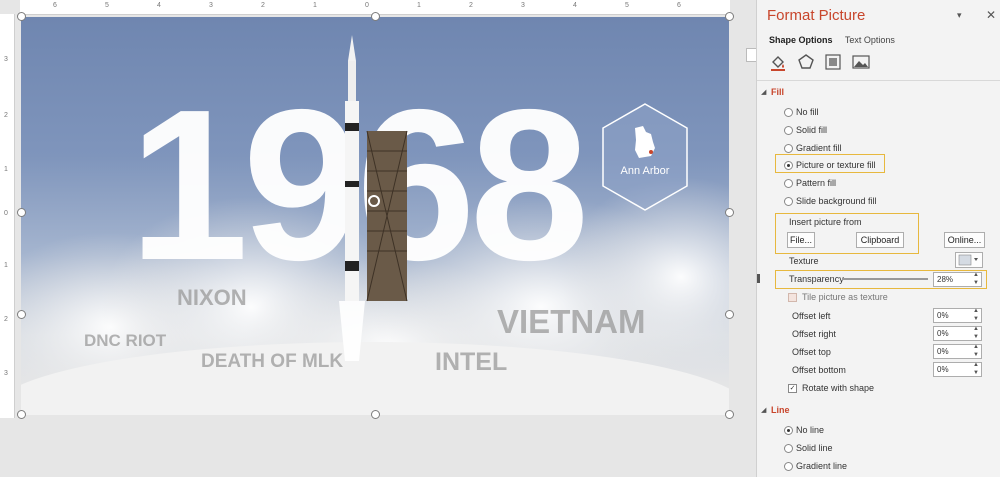 The width and height of the screenshot is (1000, 477). What do you see at coordinates (780, 410) in the screenshot?
I see `line-section-header: Line` at bounding box center [780, 410].